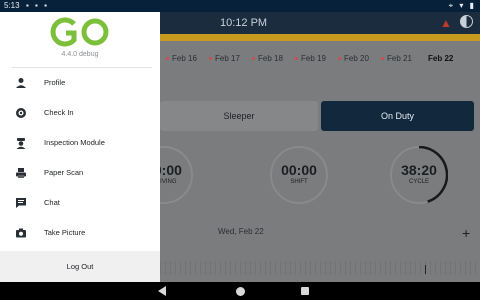  I want to click on system-navigation-bar, so click(240, 291).